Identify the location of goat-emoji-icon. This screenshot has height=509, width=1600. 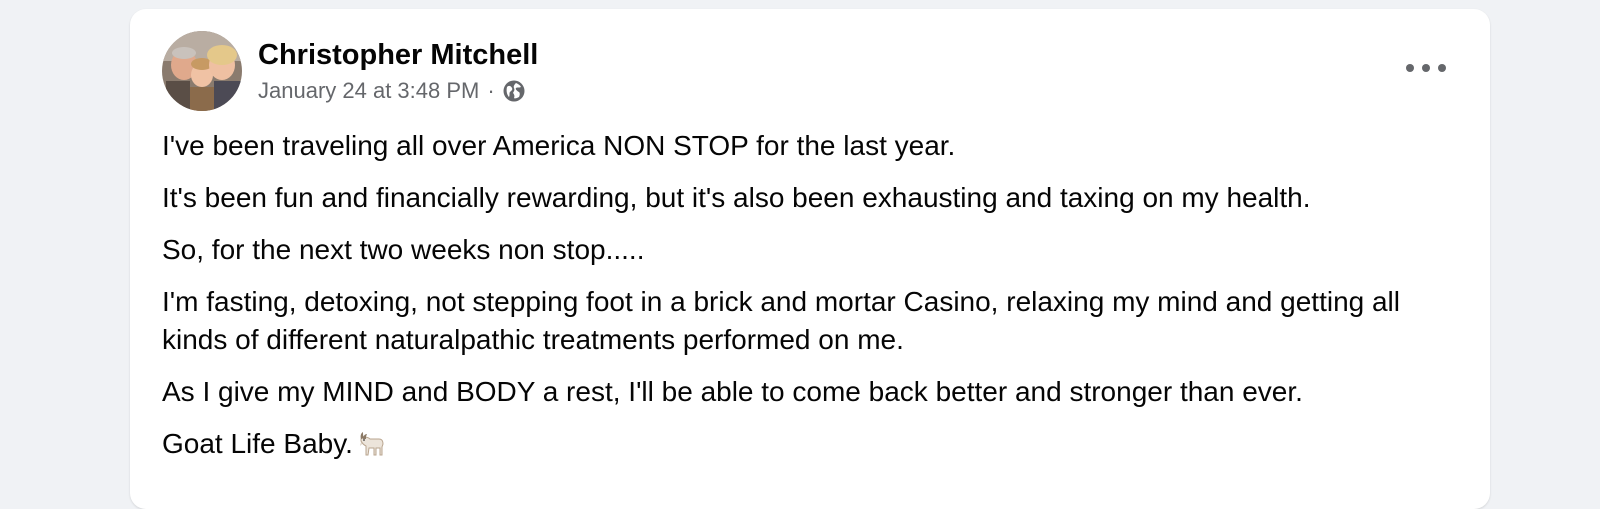
(371, 448).